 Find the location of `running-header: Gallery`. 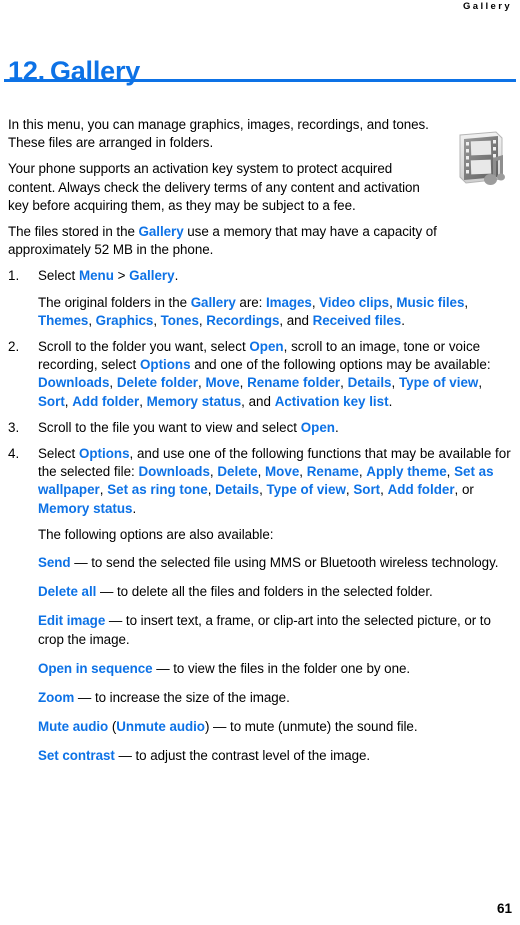

running-header: Gallery is located at coordinates (487, 6).